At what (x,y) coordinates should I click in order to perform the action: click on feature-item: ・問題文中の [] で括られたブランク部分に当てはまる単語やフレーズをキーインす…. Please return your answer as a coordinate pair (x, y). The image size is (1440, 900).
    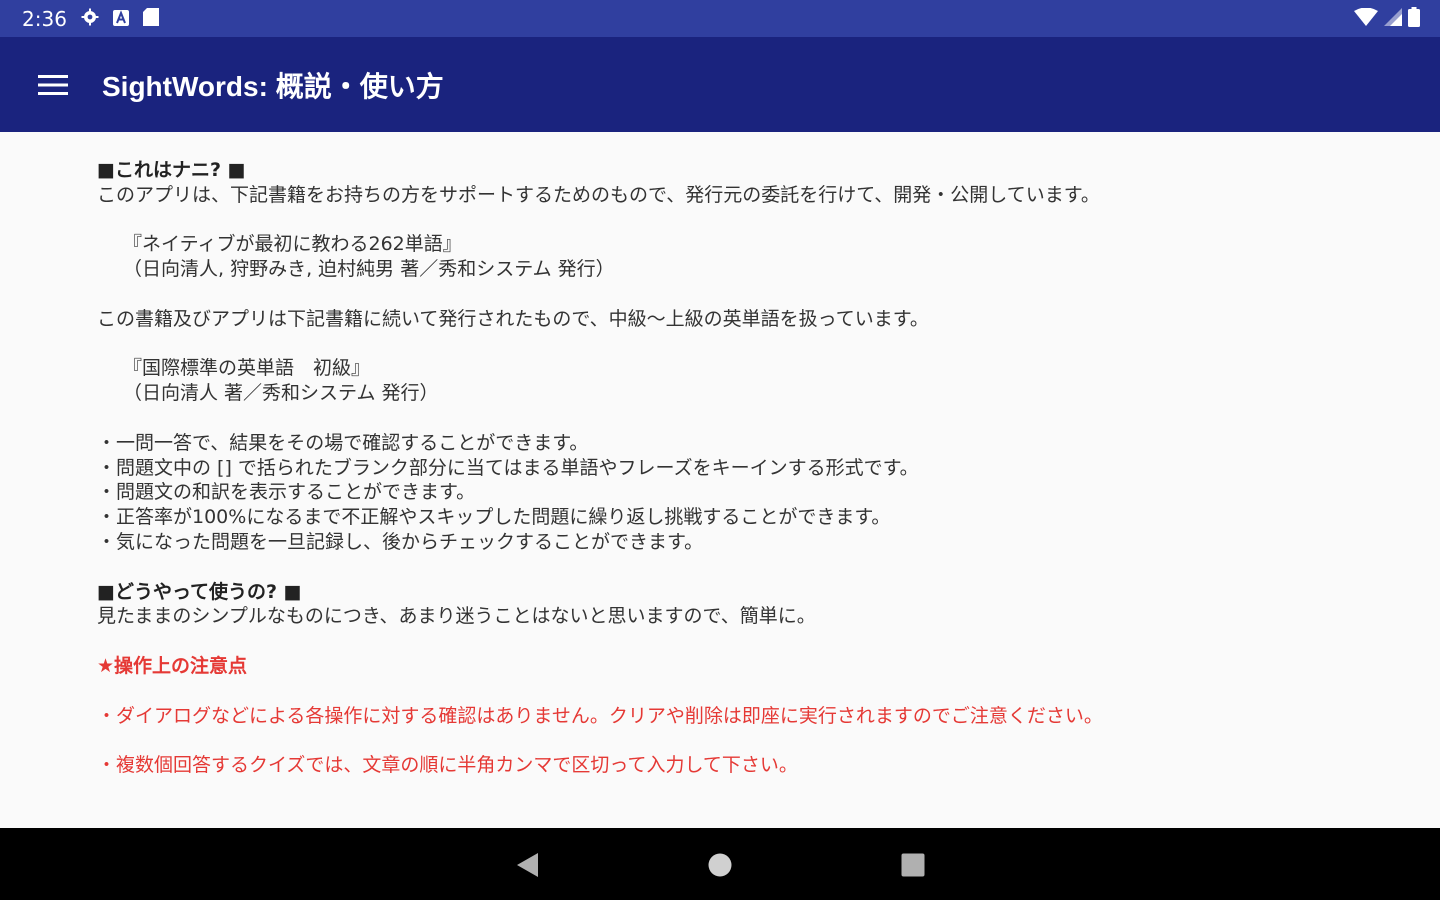
    Looking at the image, I should click on (508, 467).